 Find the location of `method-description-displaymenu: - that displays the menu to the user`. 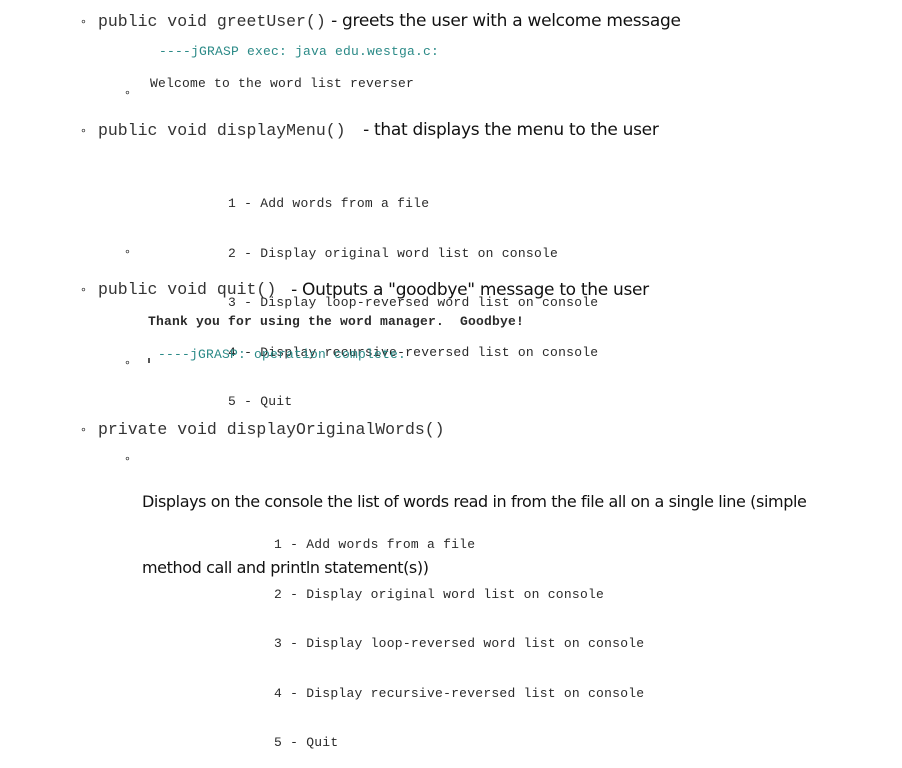

method-description-displaymenu: - that displays the menu to the user is located at coordinates (508, 130).